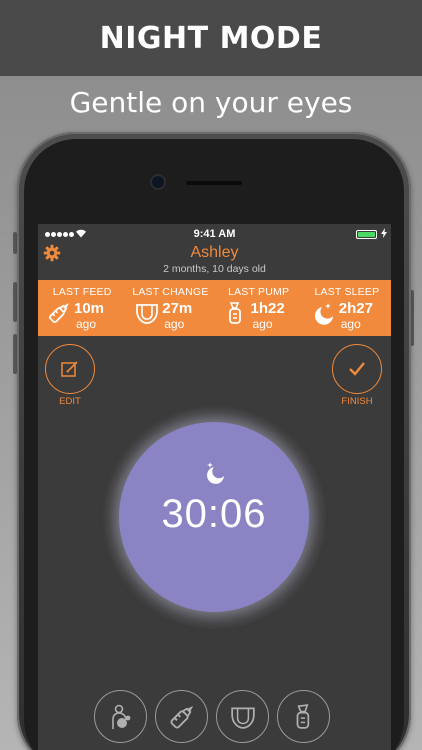  I want to click on sleep-timer: 30:06, so click(214, 517).